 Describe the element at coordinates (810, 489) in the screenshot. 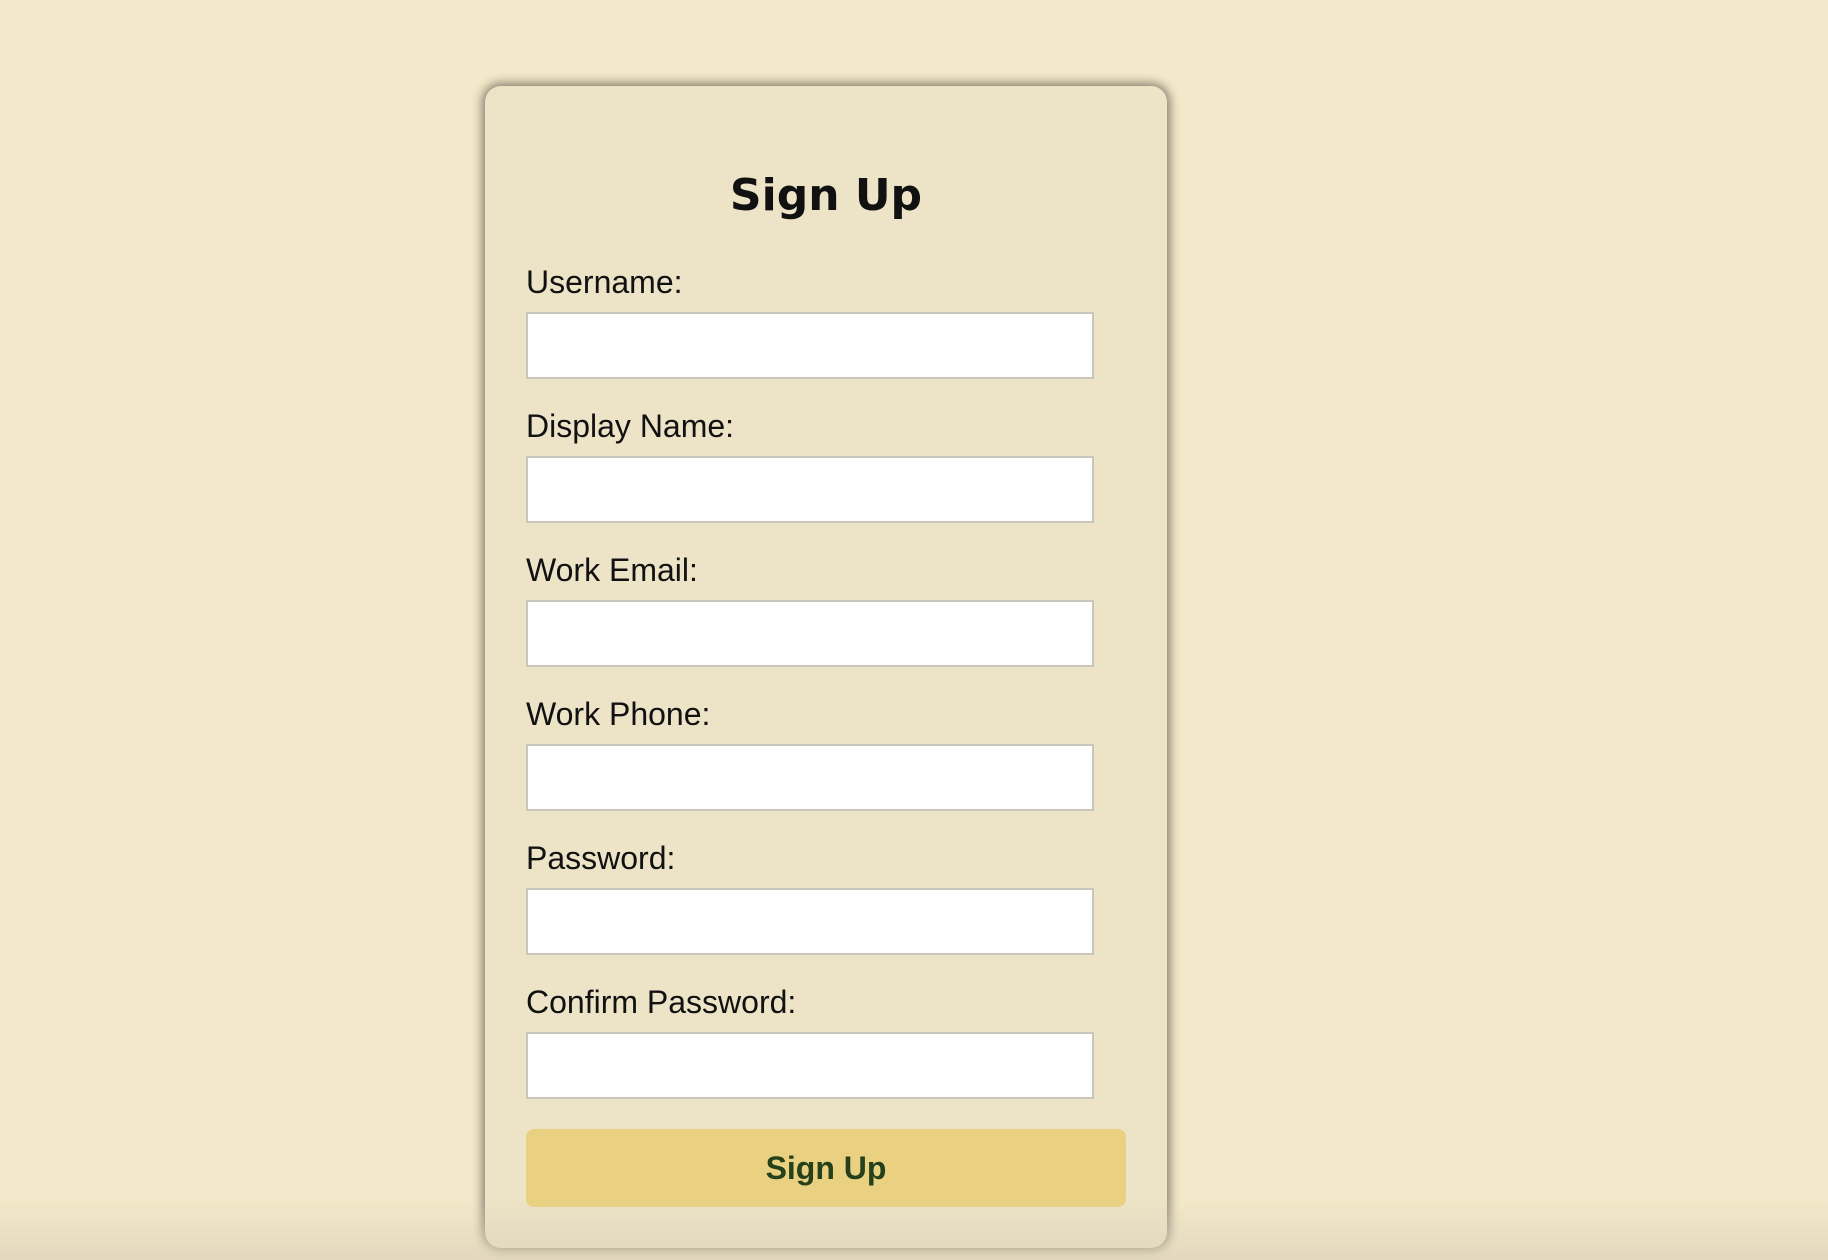

I see `display-name-input` at that location.